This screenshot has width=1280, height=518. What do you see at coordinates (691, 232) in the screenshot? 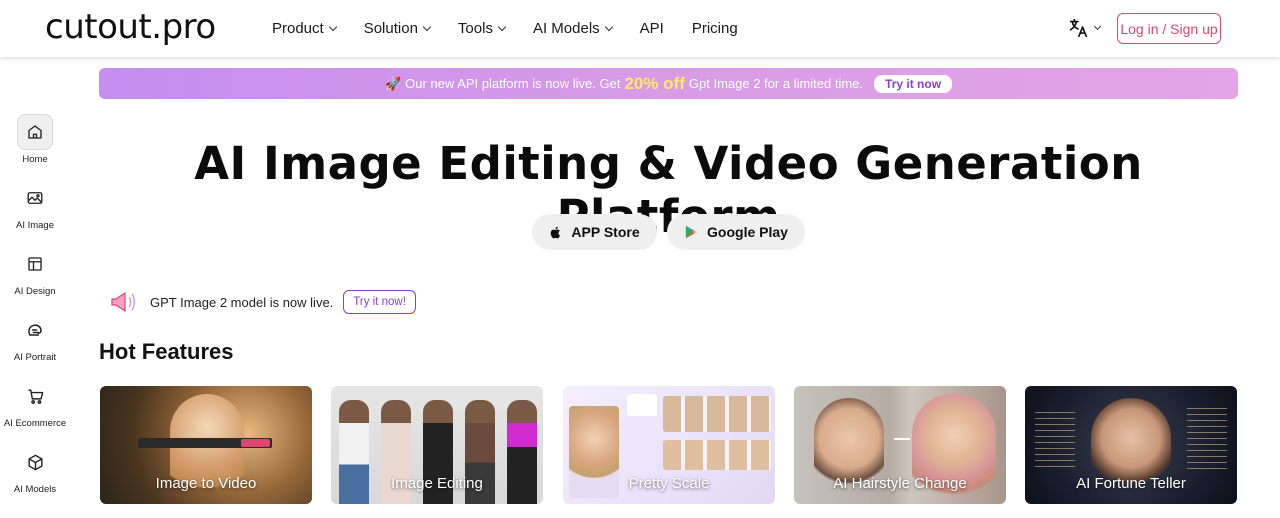
I see `google-play-icon` at bounding box center [691, 232].